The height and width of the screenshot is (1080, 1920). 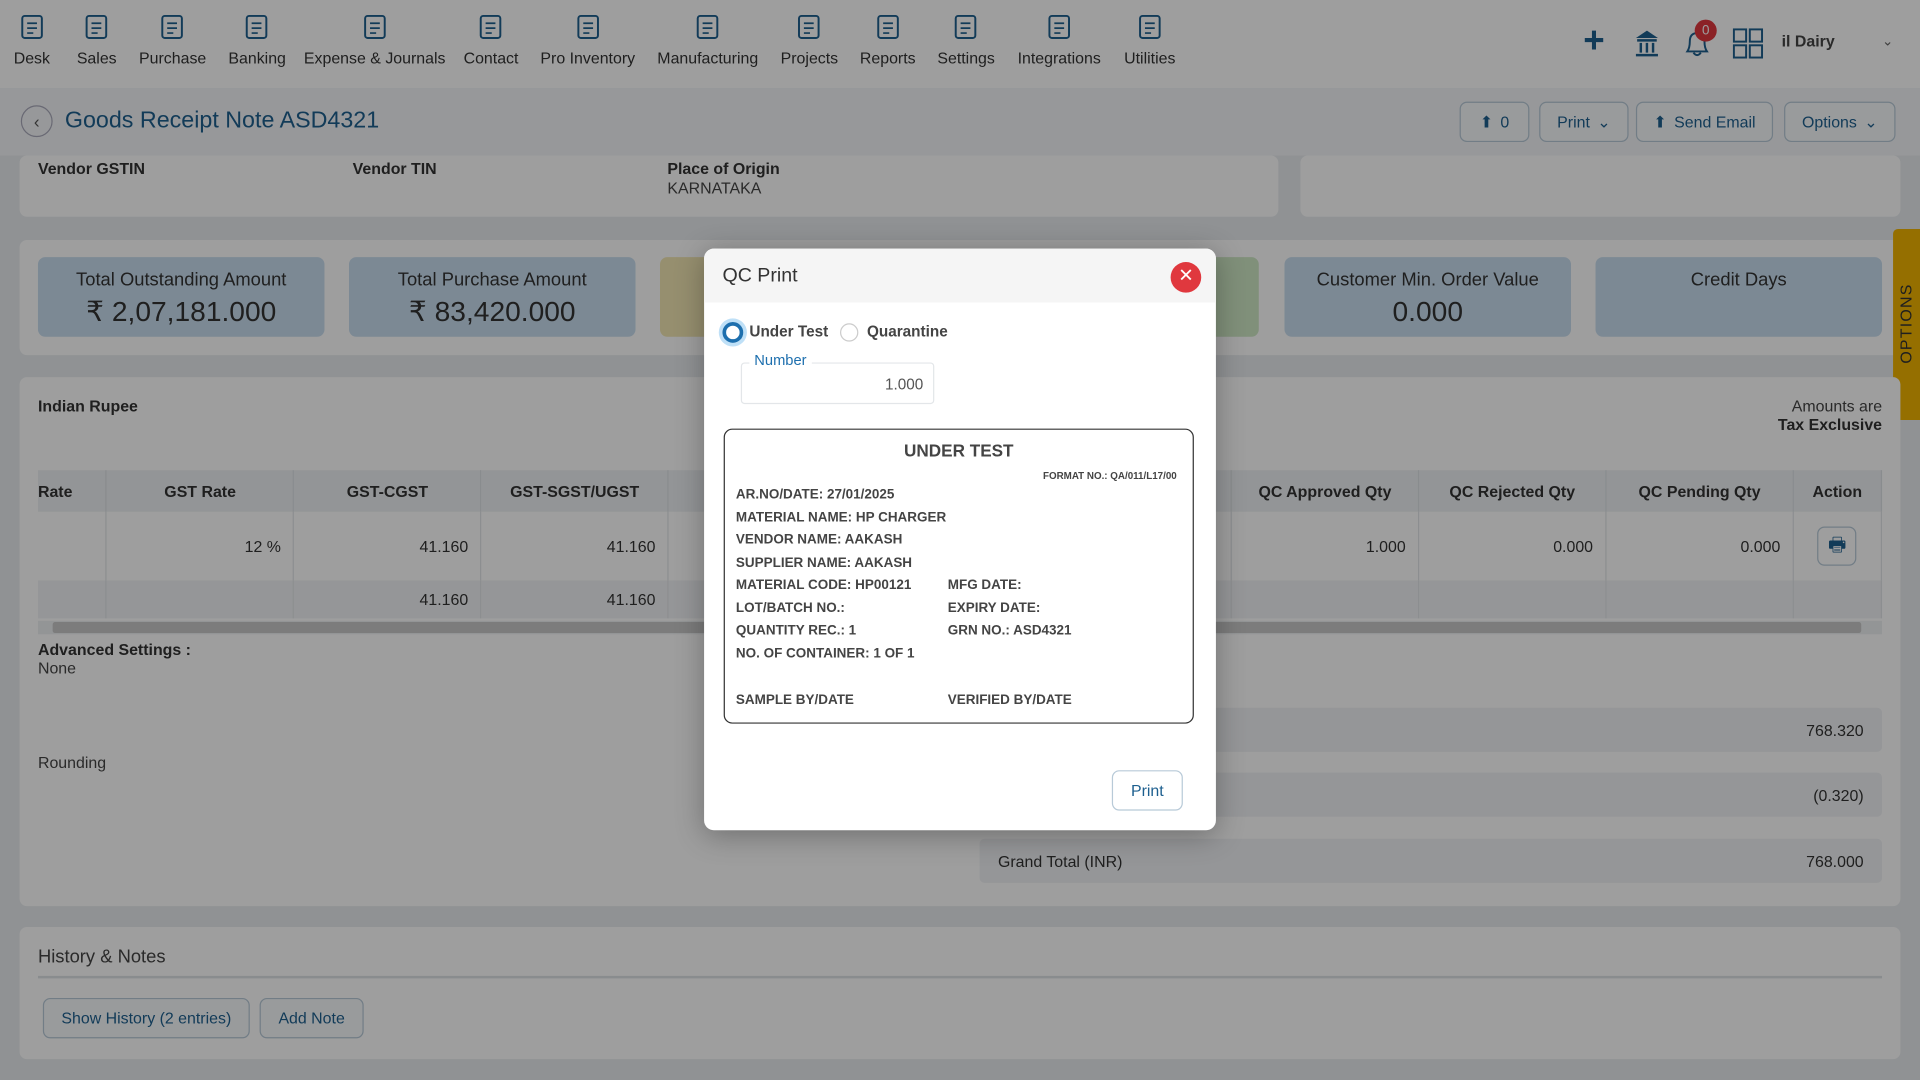 What do you see at coordinates (760, 276) in the screenshot?
I see `modal-title: QC Print` at bounding box center [760, 276].